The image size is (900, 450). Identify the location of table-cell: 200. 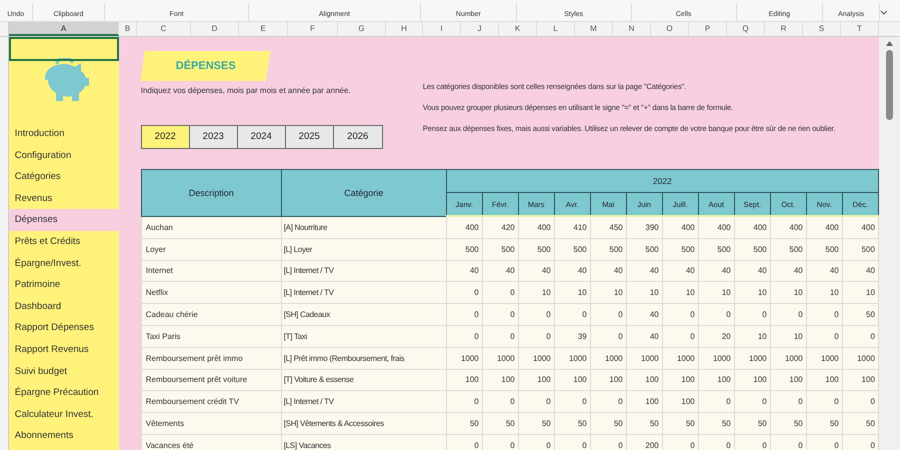
(644, 442).